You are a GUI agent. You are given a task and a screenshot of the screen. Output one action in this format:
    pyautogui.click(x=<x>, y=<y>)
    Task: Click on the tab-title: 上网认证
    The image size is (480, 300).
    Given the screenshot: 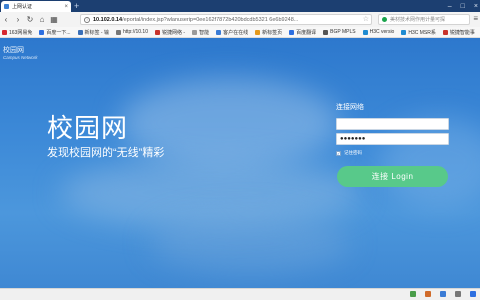 What is the action you would take?
    pyautogui.click(x=22, y=7)
    